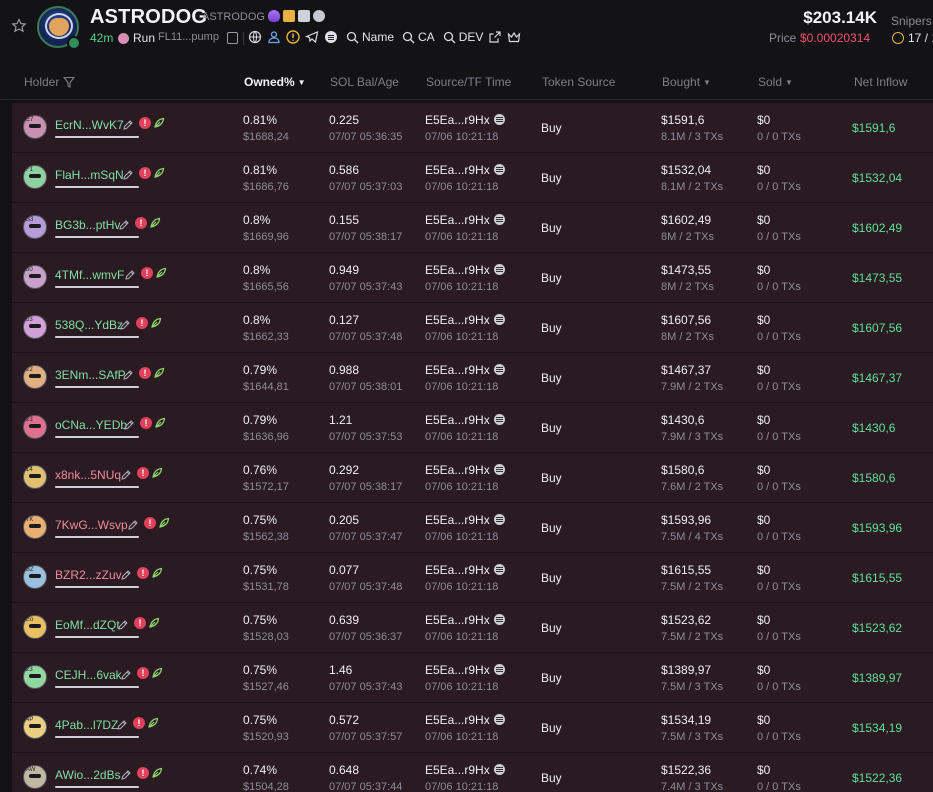 The height and width of the screenshot is (792, 933). I want to click on holder-avatar: E7, so click(35, 127).